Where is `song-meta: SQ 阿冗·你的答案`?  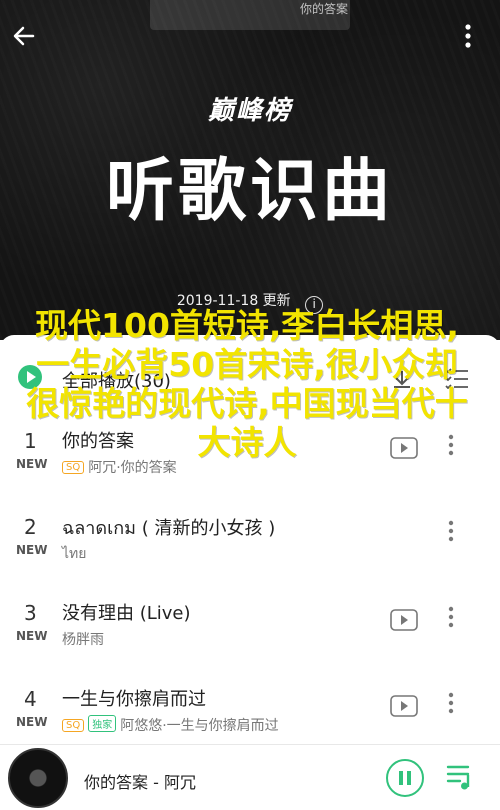
song-meta: SQ 阿冗·你的答案 is located at coordinates (119, 467).